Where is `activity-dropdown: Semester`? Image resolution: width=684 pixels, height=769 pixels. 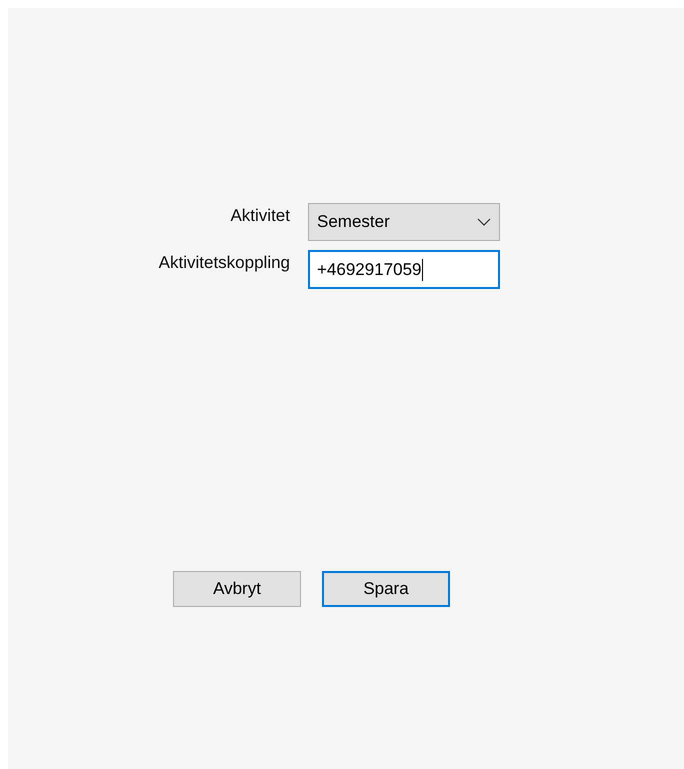
activity-dropdown: Semester is located at coordinates (404, 222).